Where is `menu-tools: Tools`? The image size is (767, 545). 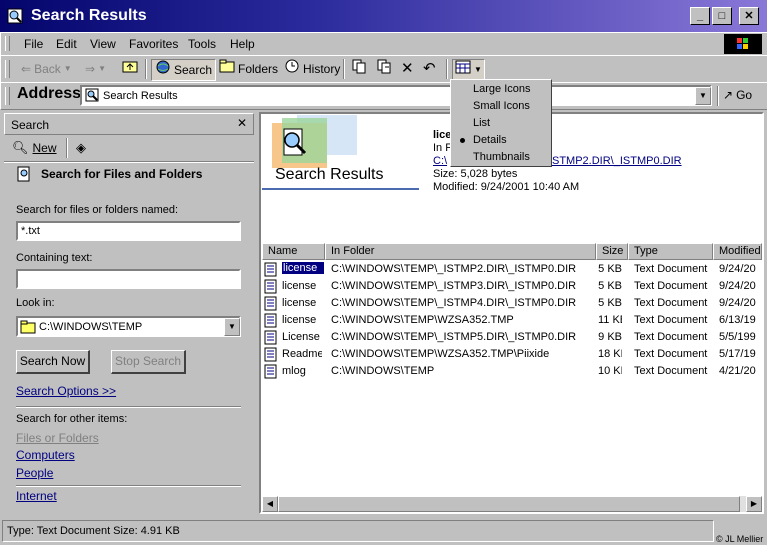
menu-tools: Tools is located at coordinates (202, 44).